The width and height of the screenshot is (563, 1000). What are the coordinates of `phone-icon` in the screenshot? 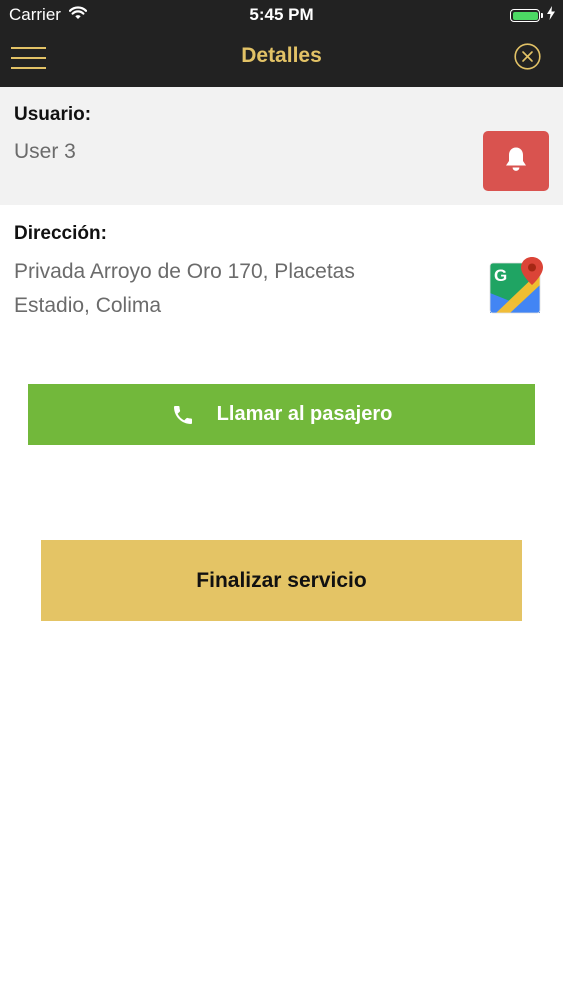 It's located at (183, 415).